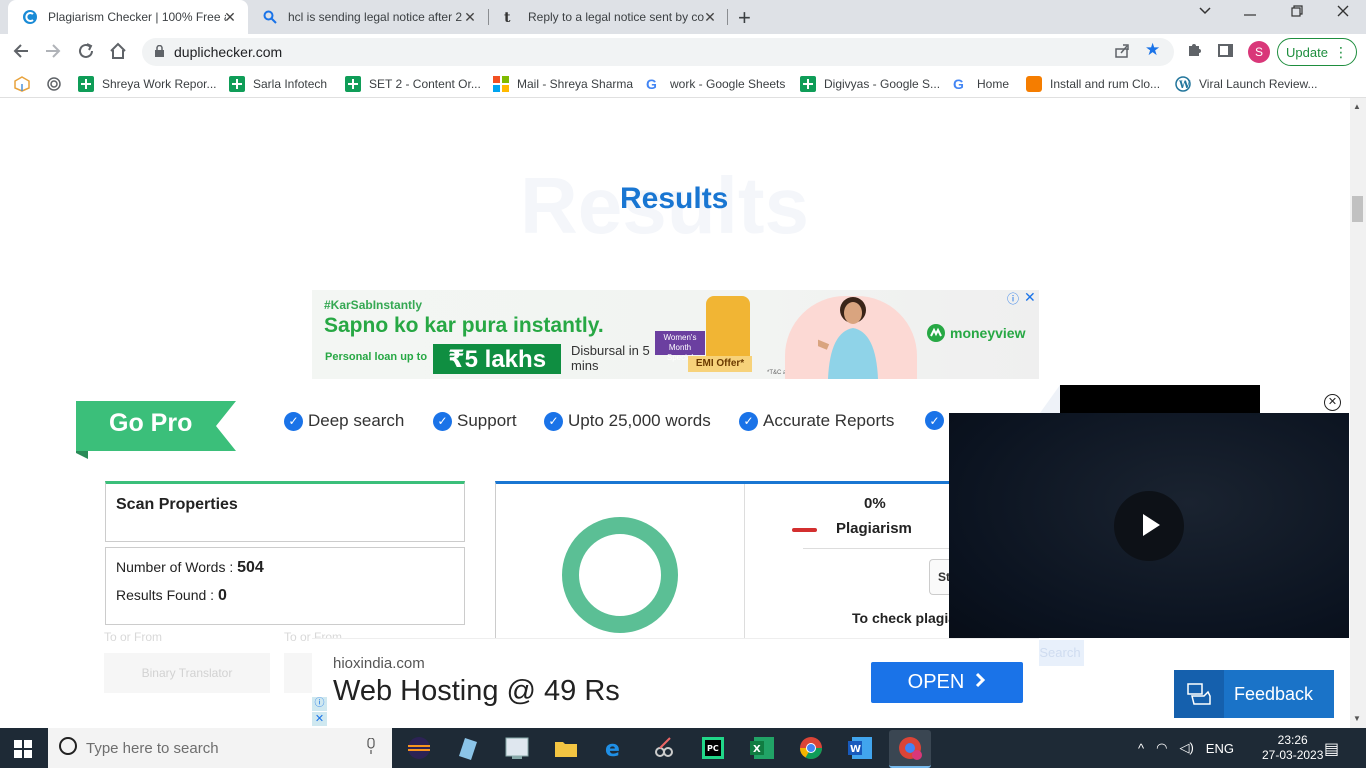 The image size is (1366, 768). Describe the element at coordinates (615, 748) in the screenshot. I see `edge-icon: e` at that location.